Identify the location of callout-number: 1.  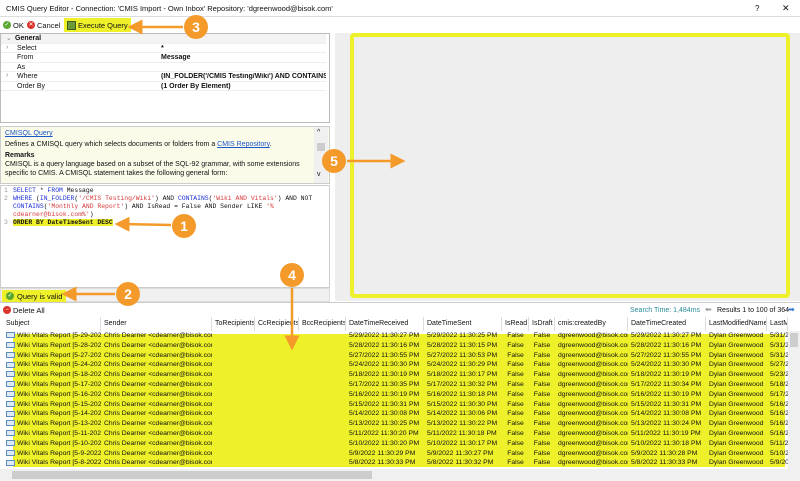
(184, 226).